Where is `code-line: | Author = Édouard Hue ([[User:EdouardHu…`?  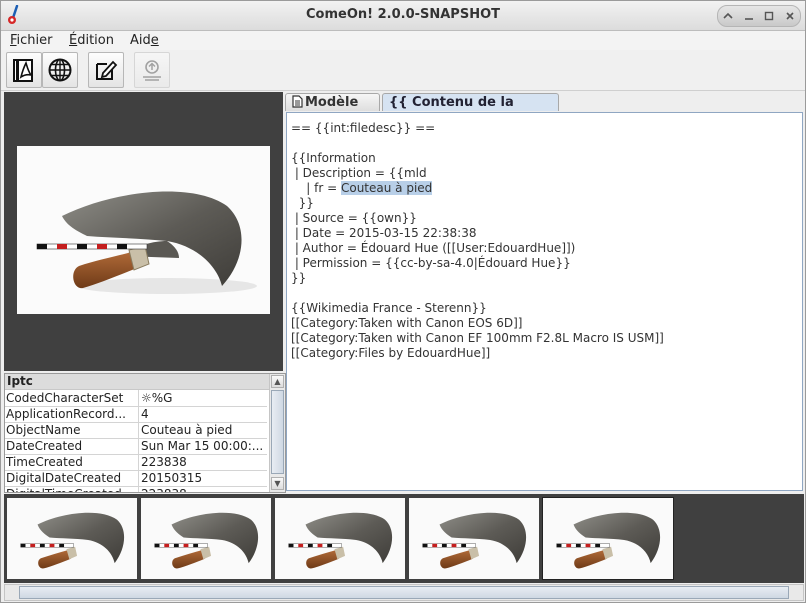
code-line: | Author = Édouard Hue ([[User:EdouardHu… is located at coordinates (433, 248).